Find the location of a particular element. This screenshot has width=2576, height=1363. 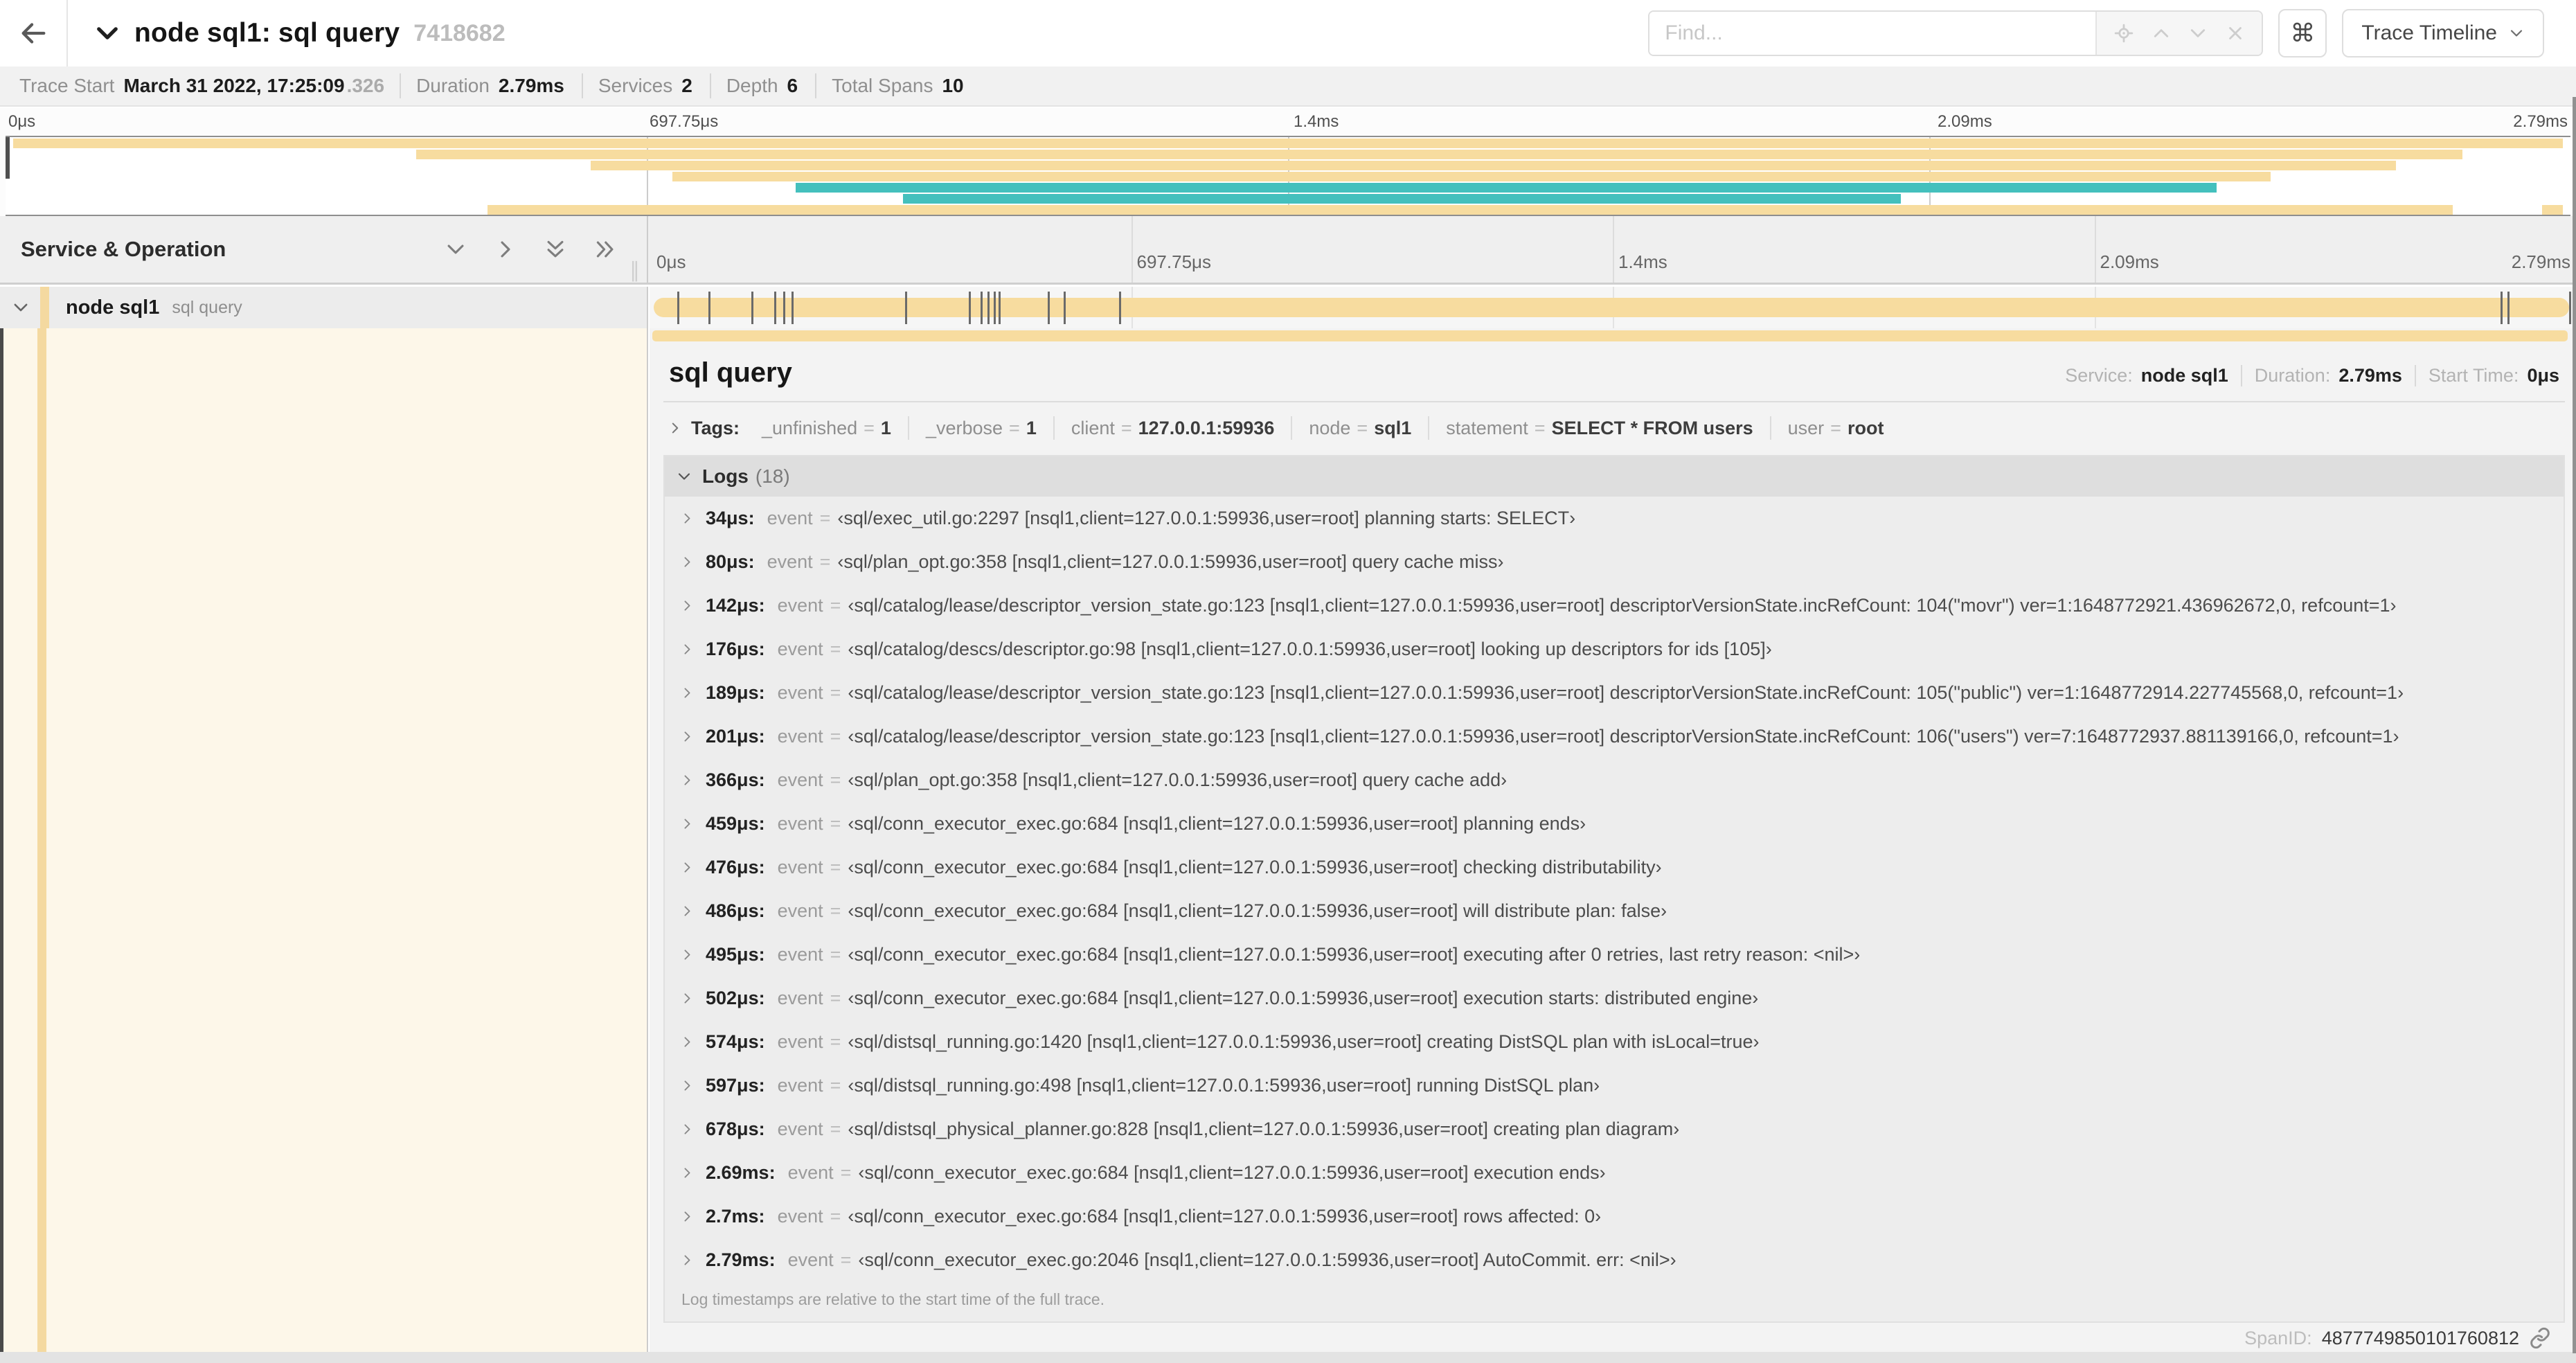

summary-label: Services is located at coordinates (636, 86).